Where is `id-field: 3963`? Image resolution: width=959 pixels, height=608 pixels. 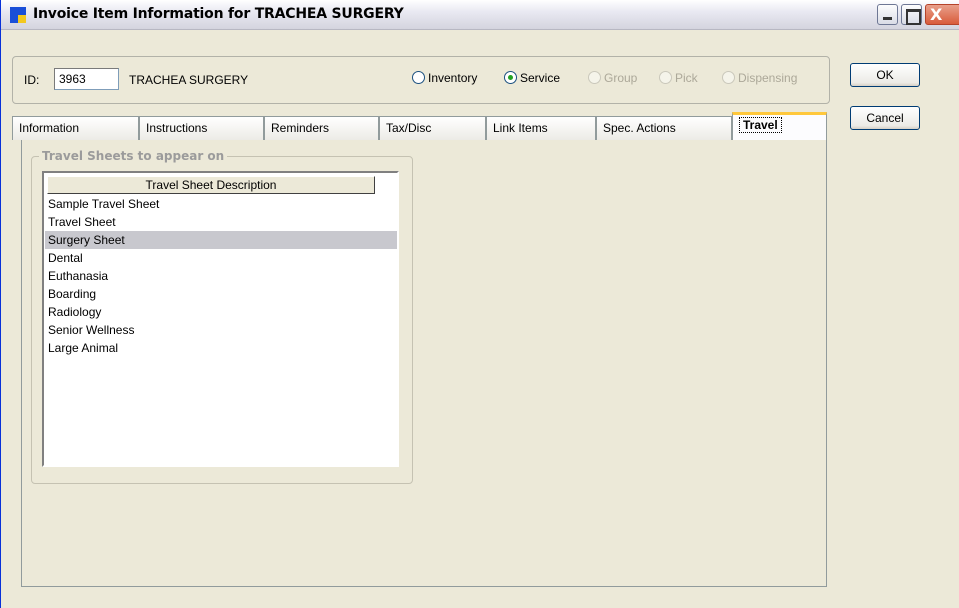 id-field: 3963 is located at coordinates (86, 79).